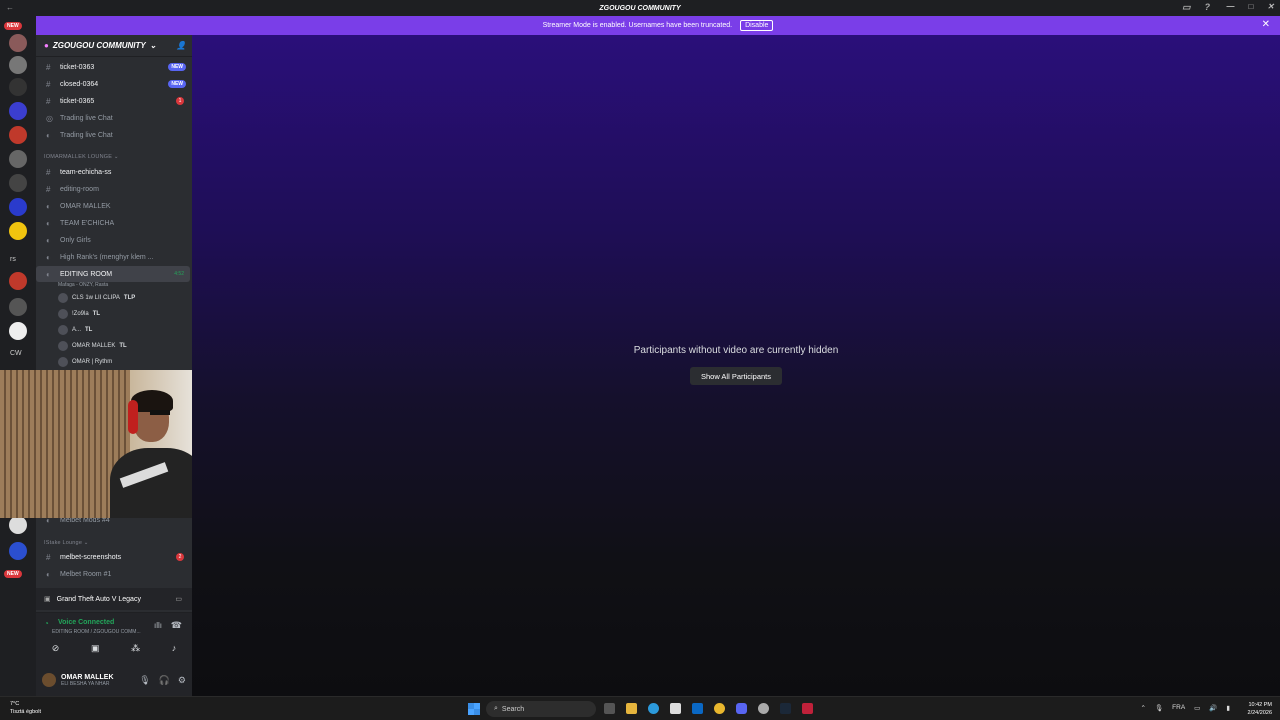 The width and height of the screenshot is (1280, 720). I want to click on channel-team-echicha: ◐ TEAM E'CHICHA, so click(113, 223).